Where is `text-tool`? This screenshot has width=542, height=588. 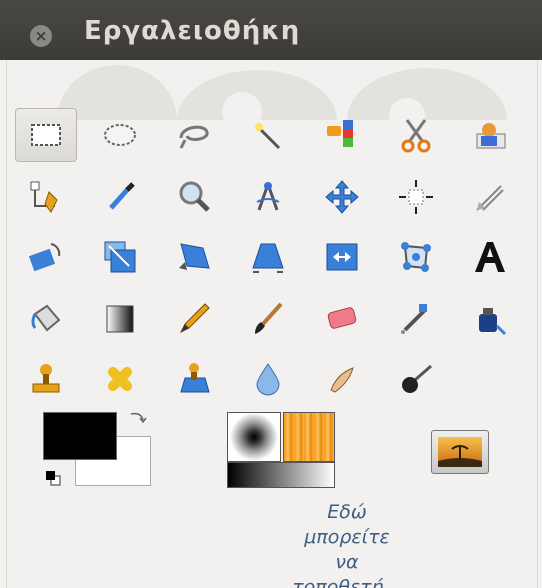 text-tool is located at coordinates (490, 257).